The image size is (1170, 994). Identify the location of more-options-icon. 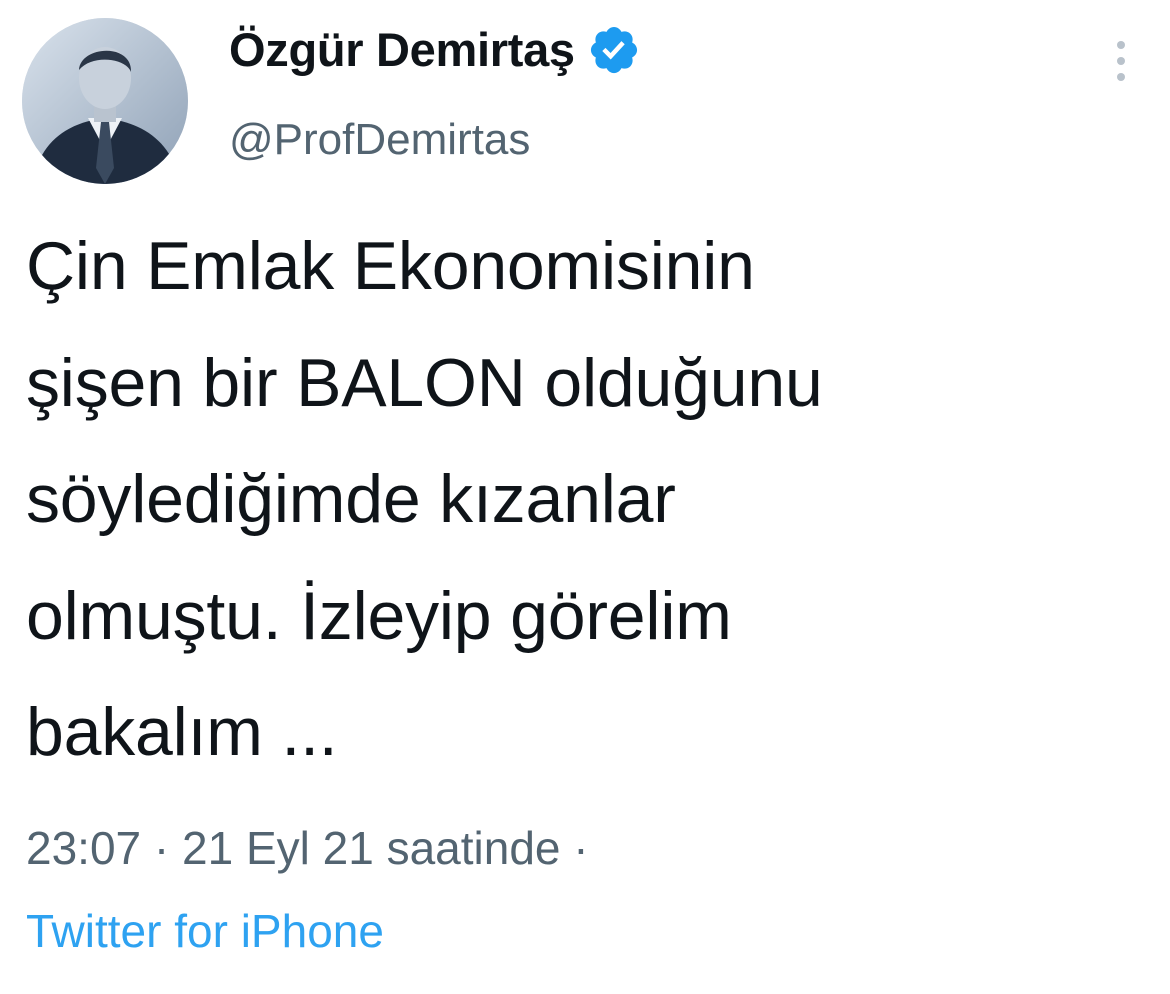
(1121, 61).